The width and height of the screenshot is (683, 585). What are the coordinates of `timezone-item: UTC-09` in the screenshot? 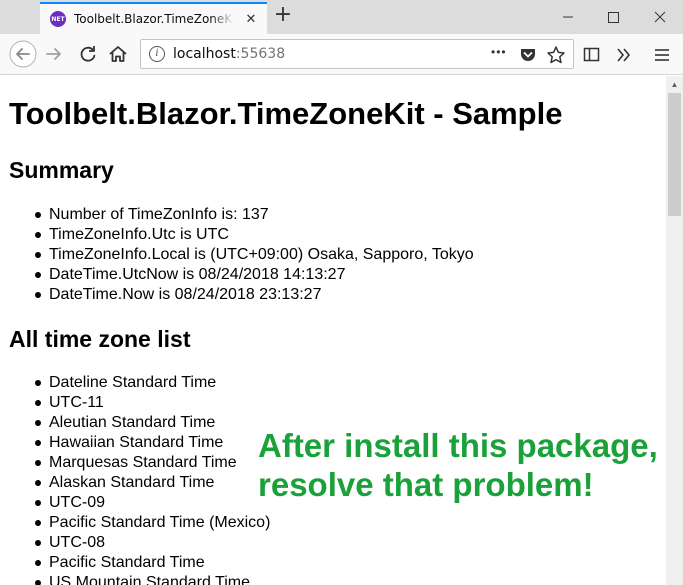 It's located at (152, 503).